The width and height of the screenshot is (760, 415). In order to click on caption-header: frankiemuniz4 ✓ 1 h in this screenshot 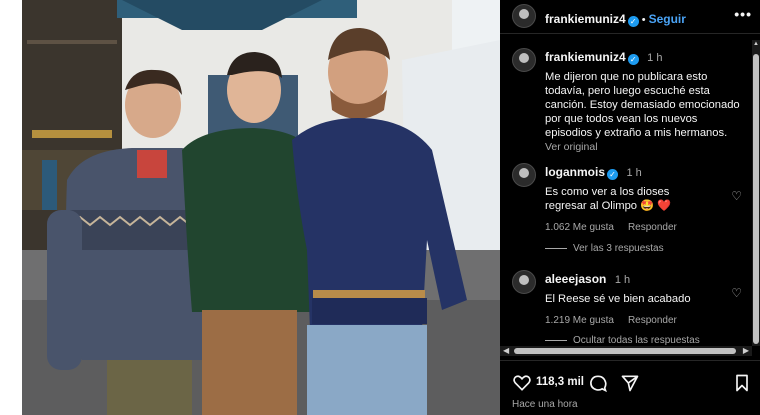, I will do `click(643, 57)`.